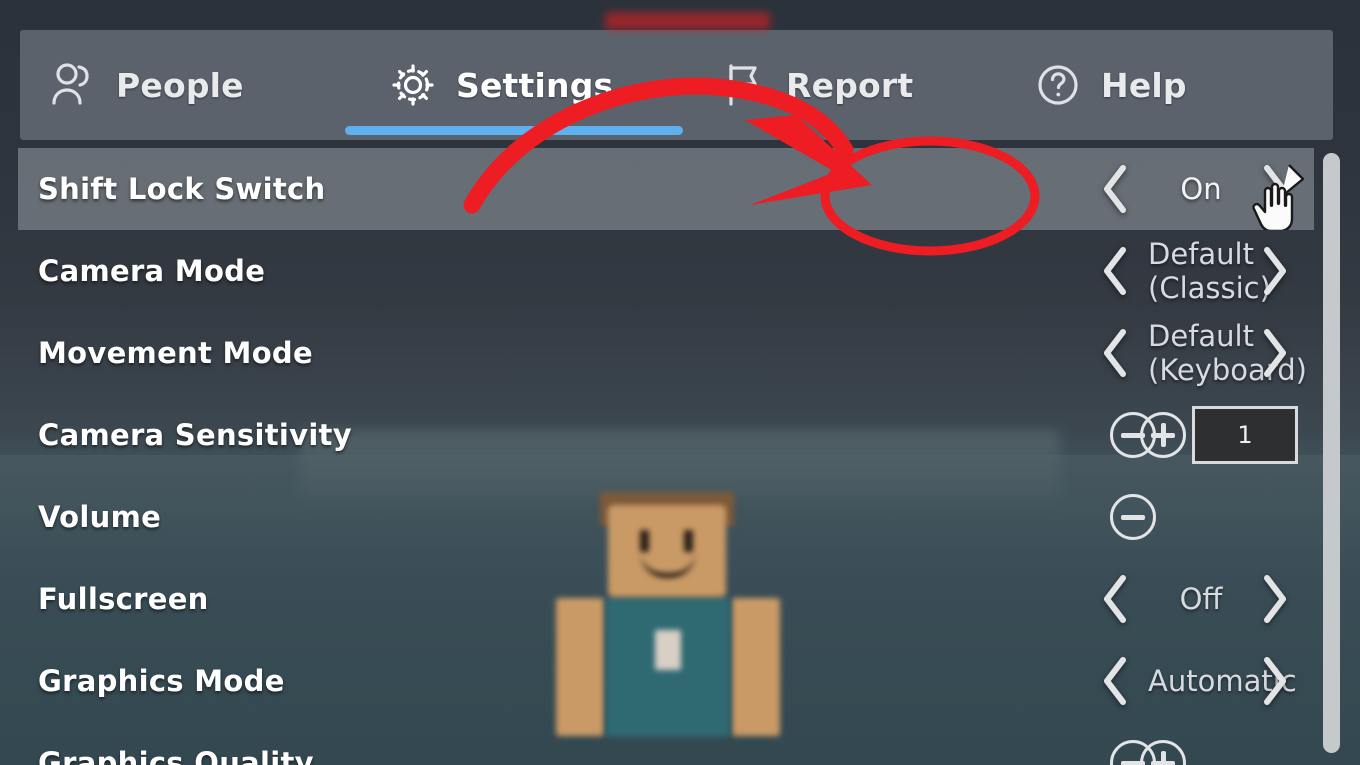  I want to click on row-label: Camera Sensitivity, so click(195, 435).